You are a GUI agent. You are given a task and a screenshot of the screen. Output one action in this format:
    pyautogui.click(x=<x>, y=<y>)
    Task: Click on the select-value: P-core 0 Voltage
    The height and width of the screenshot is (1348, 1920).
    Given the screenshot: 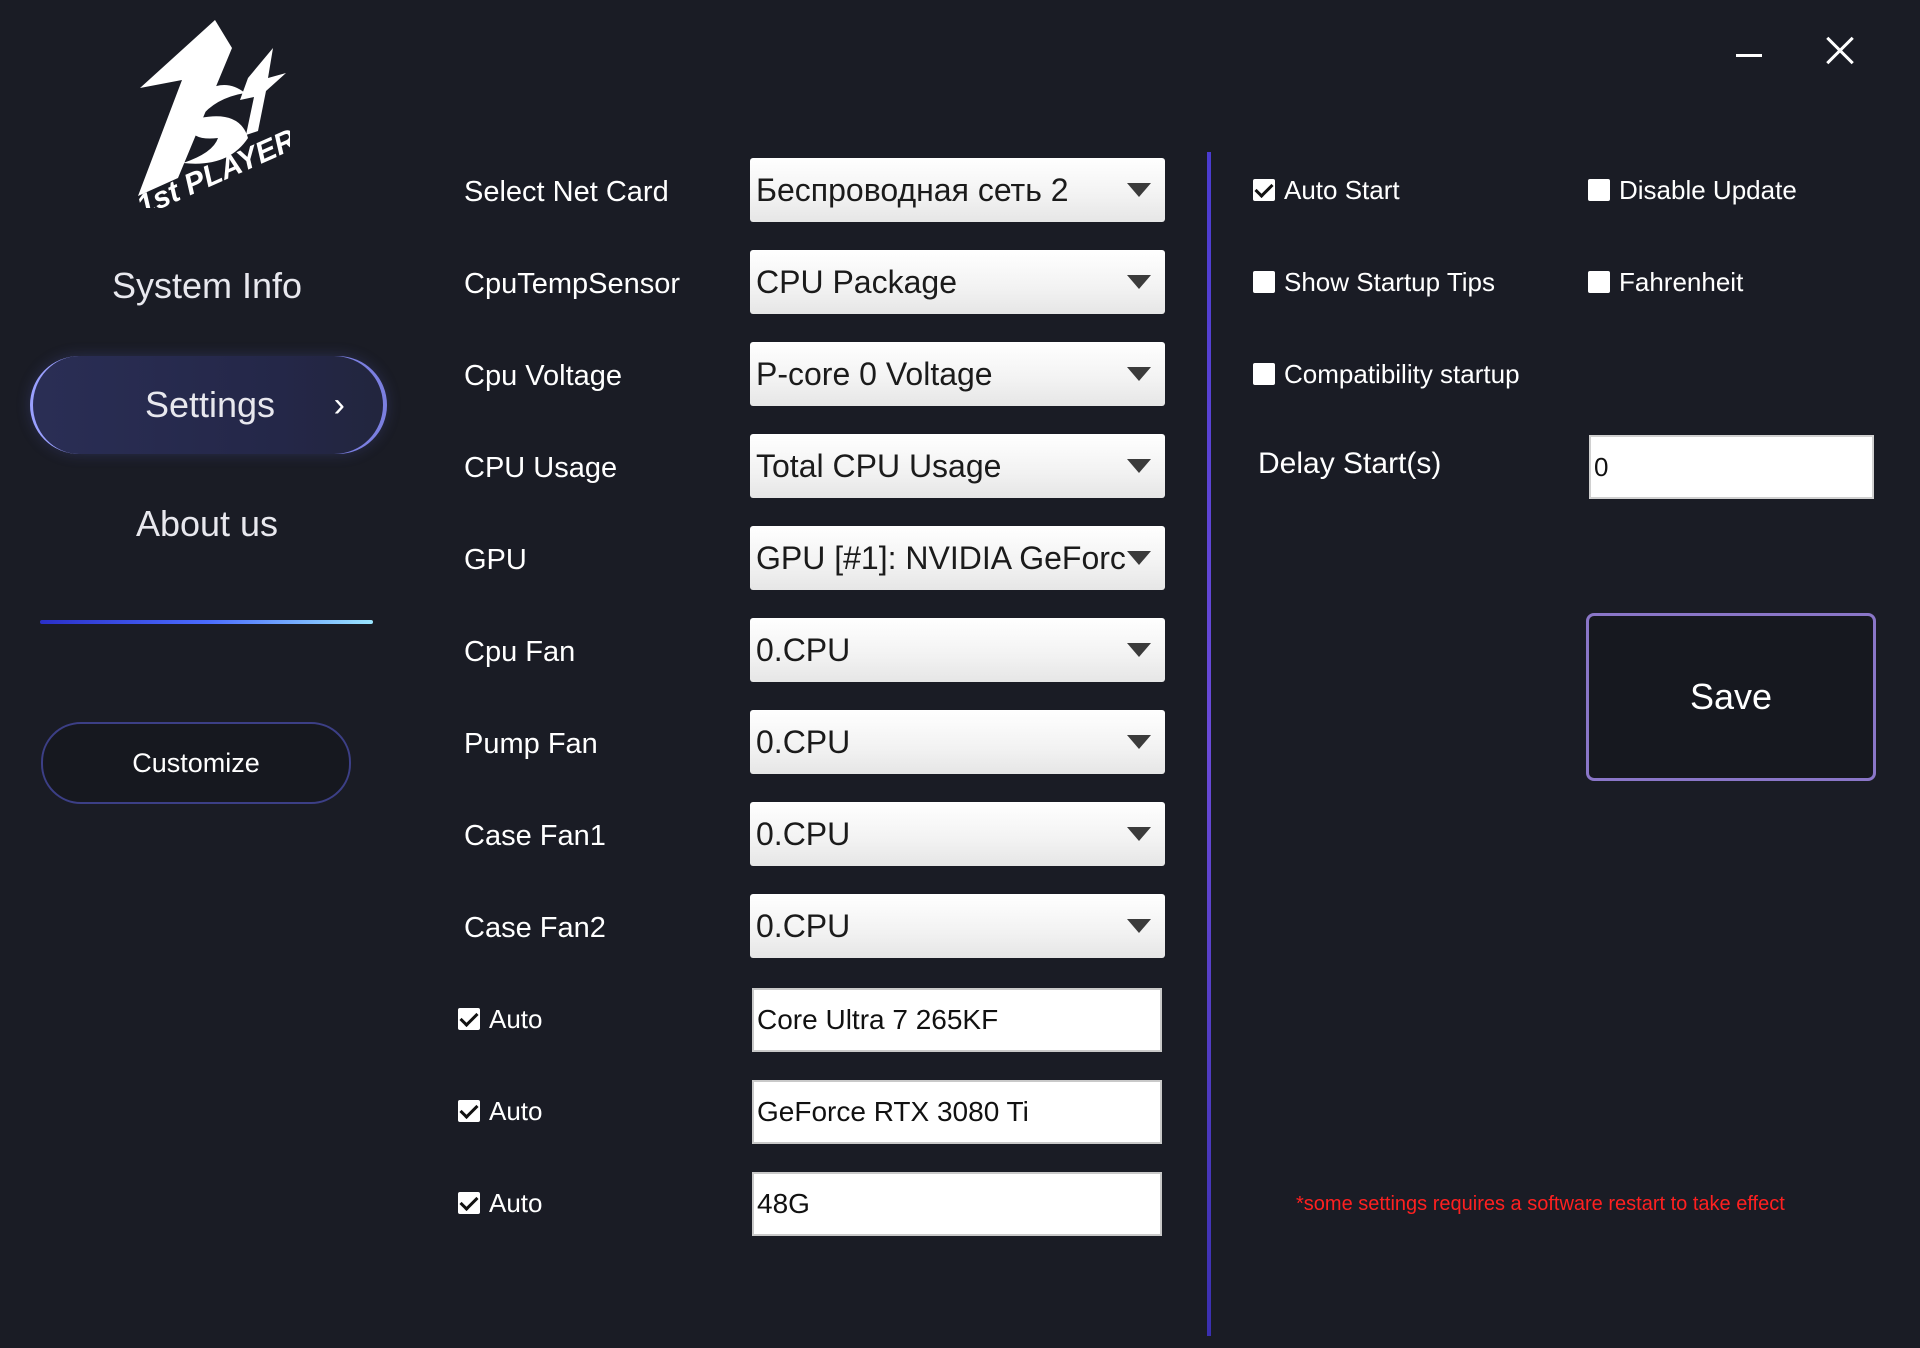 What is the action you would take?
    pyautogui.click(x=874, y=374)
    